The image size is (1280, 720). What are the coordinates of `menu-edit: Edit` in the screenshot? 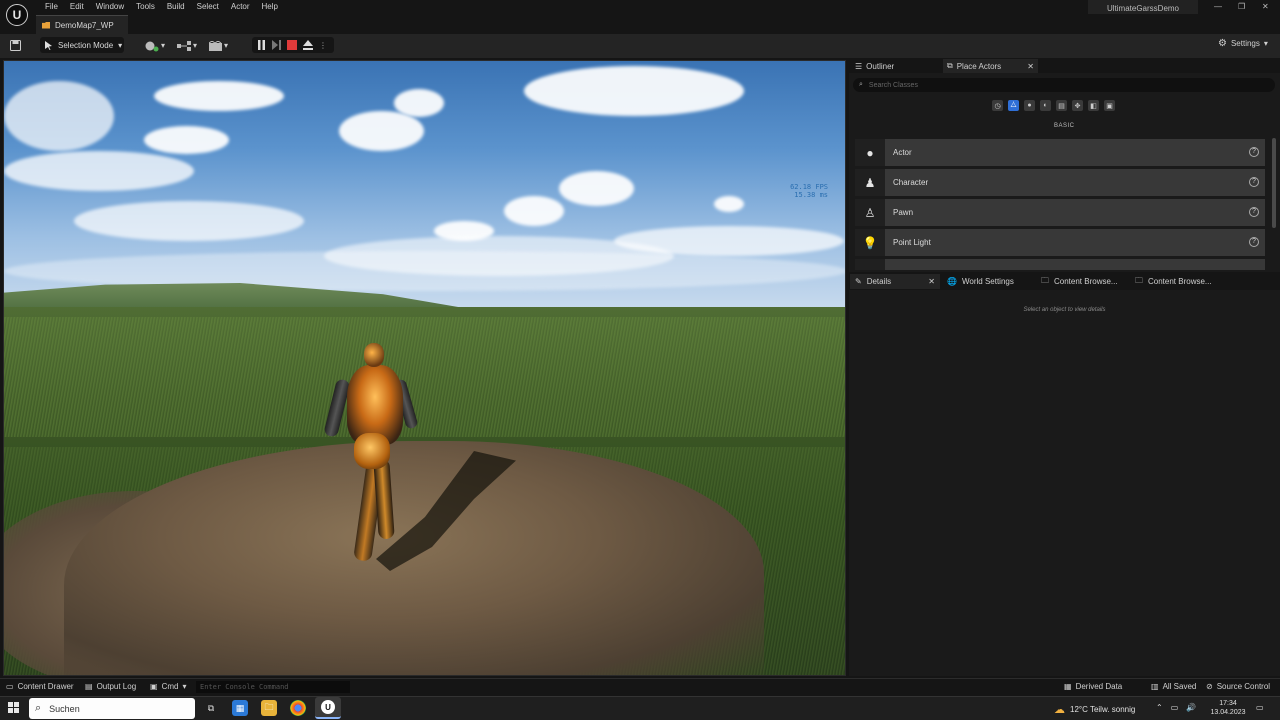 It's located at (77, 7).